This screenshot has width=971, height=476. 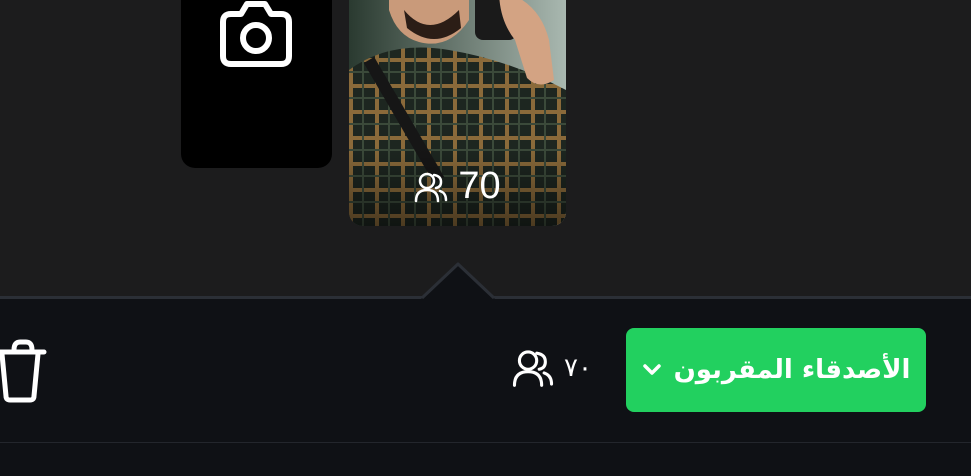 What do you see at coordinates (24, 370) in the screenshot?
I see `trash-icon` at bounding box center [24, 370].